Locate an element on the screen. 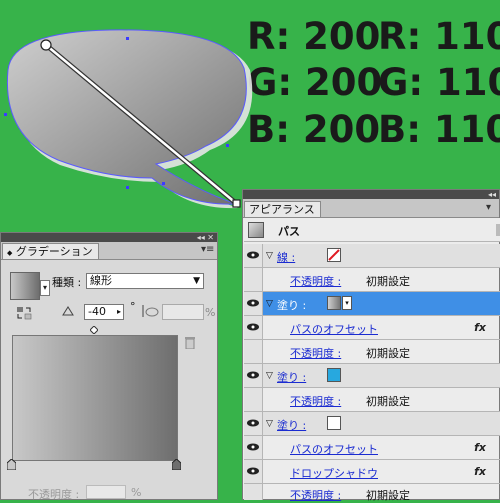 The height and width of the screenshot is (503, 500). fill-cyan-opacity-row: 不透明度 : 初期設定 is located at coordinates (372, 400).